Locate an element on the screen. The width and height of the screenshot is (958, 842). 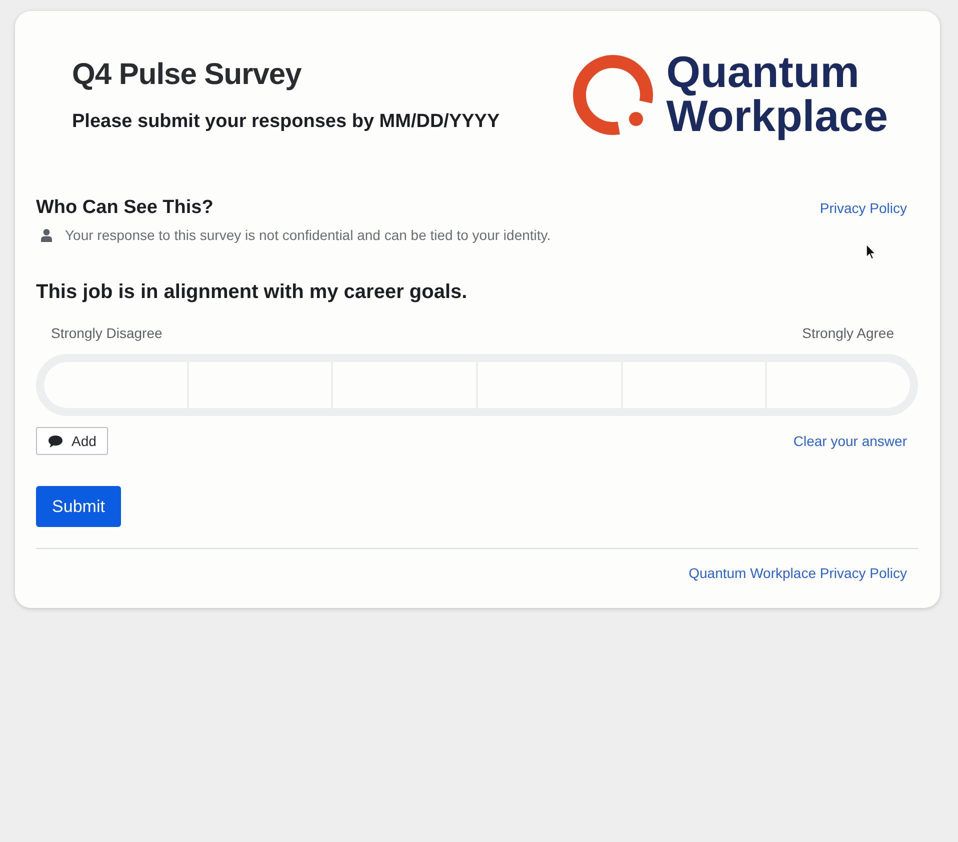
person-icon is located at coordinates (46, 235).